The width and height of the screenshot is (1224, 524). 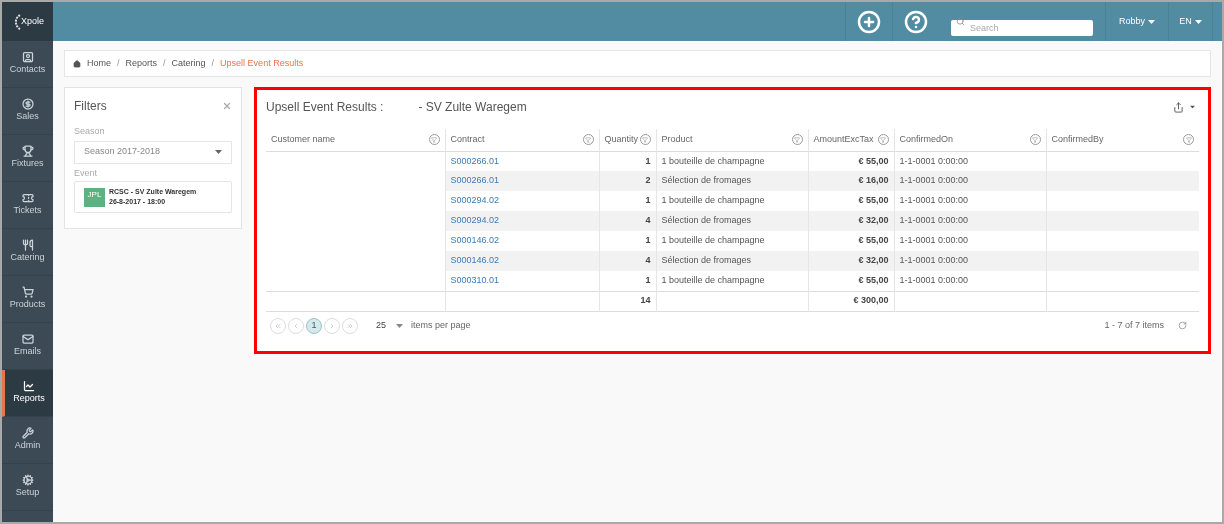 What do you see at coordinates (27, 299) in the screenshot?
I see `sidebar-item: Products` at bounding box center [27, 299].